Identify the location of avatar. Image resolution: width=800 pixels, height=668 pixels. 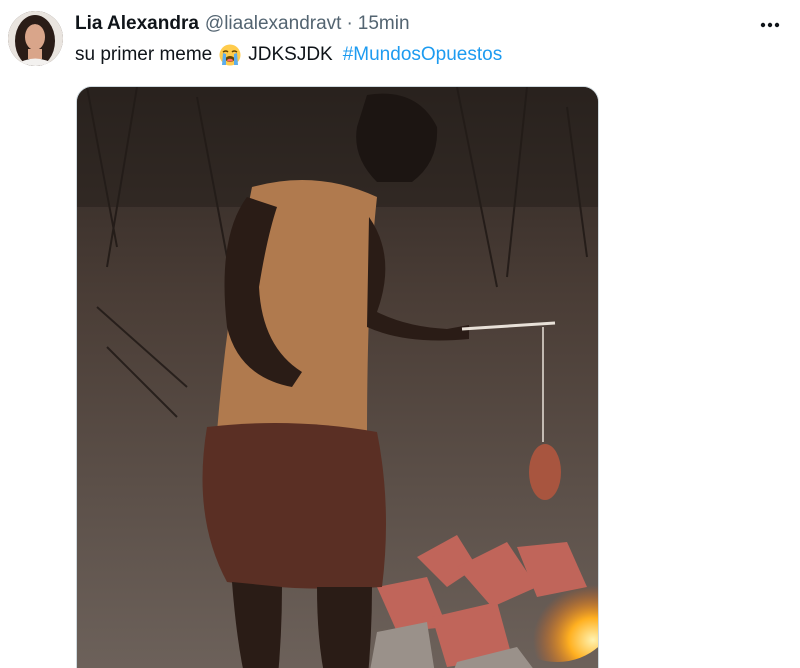
(35, 38).